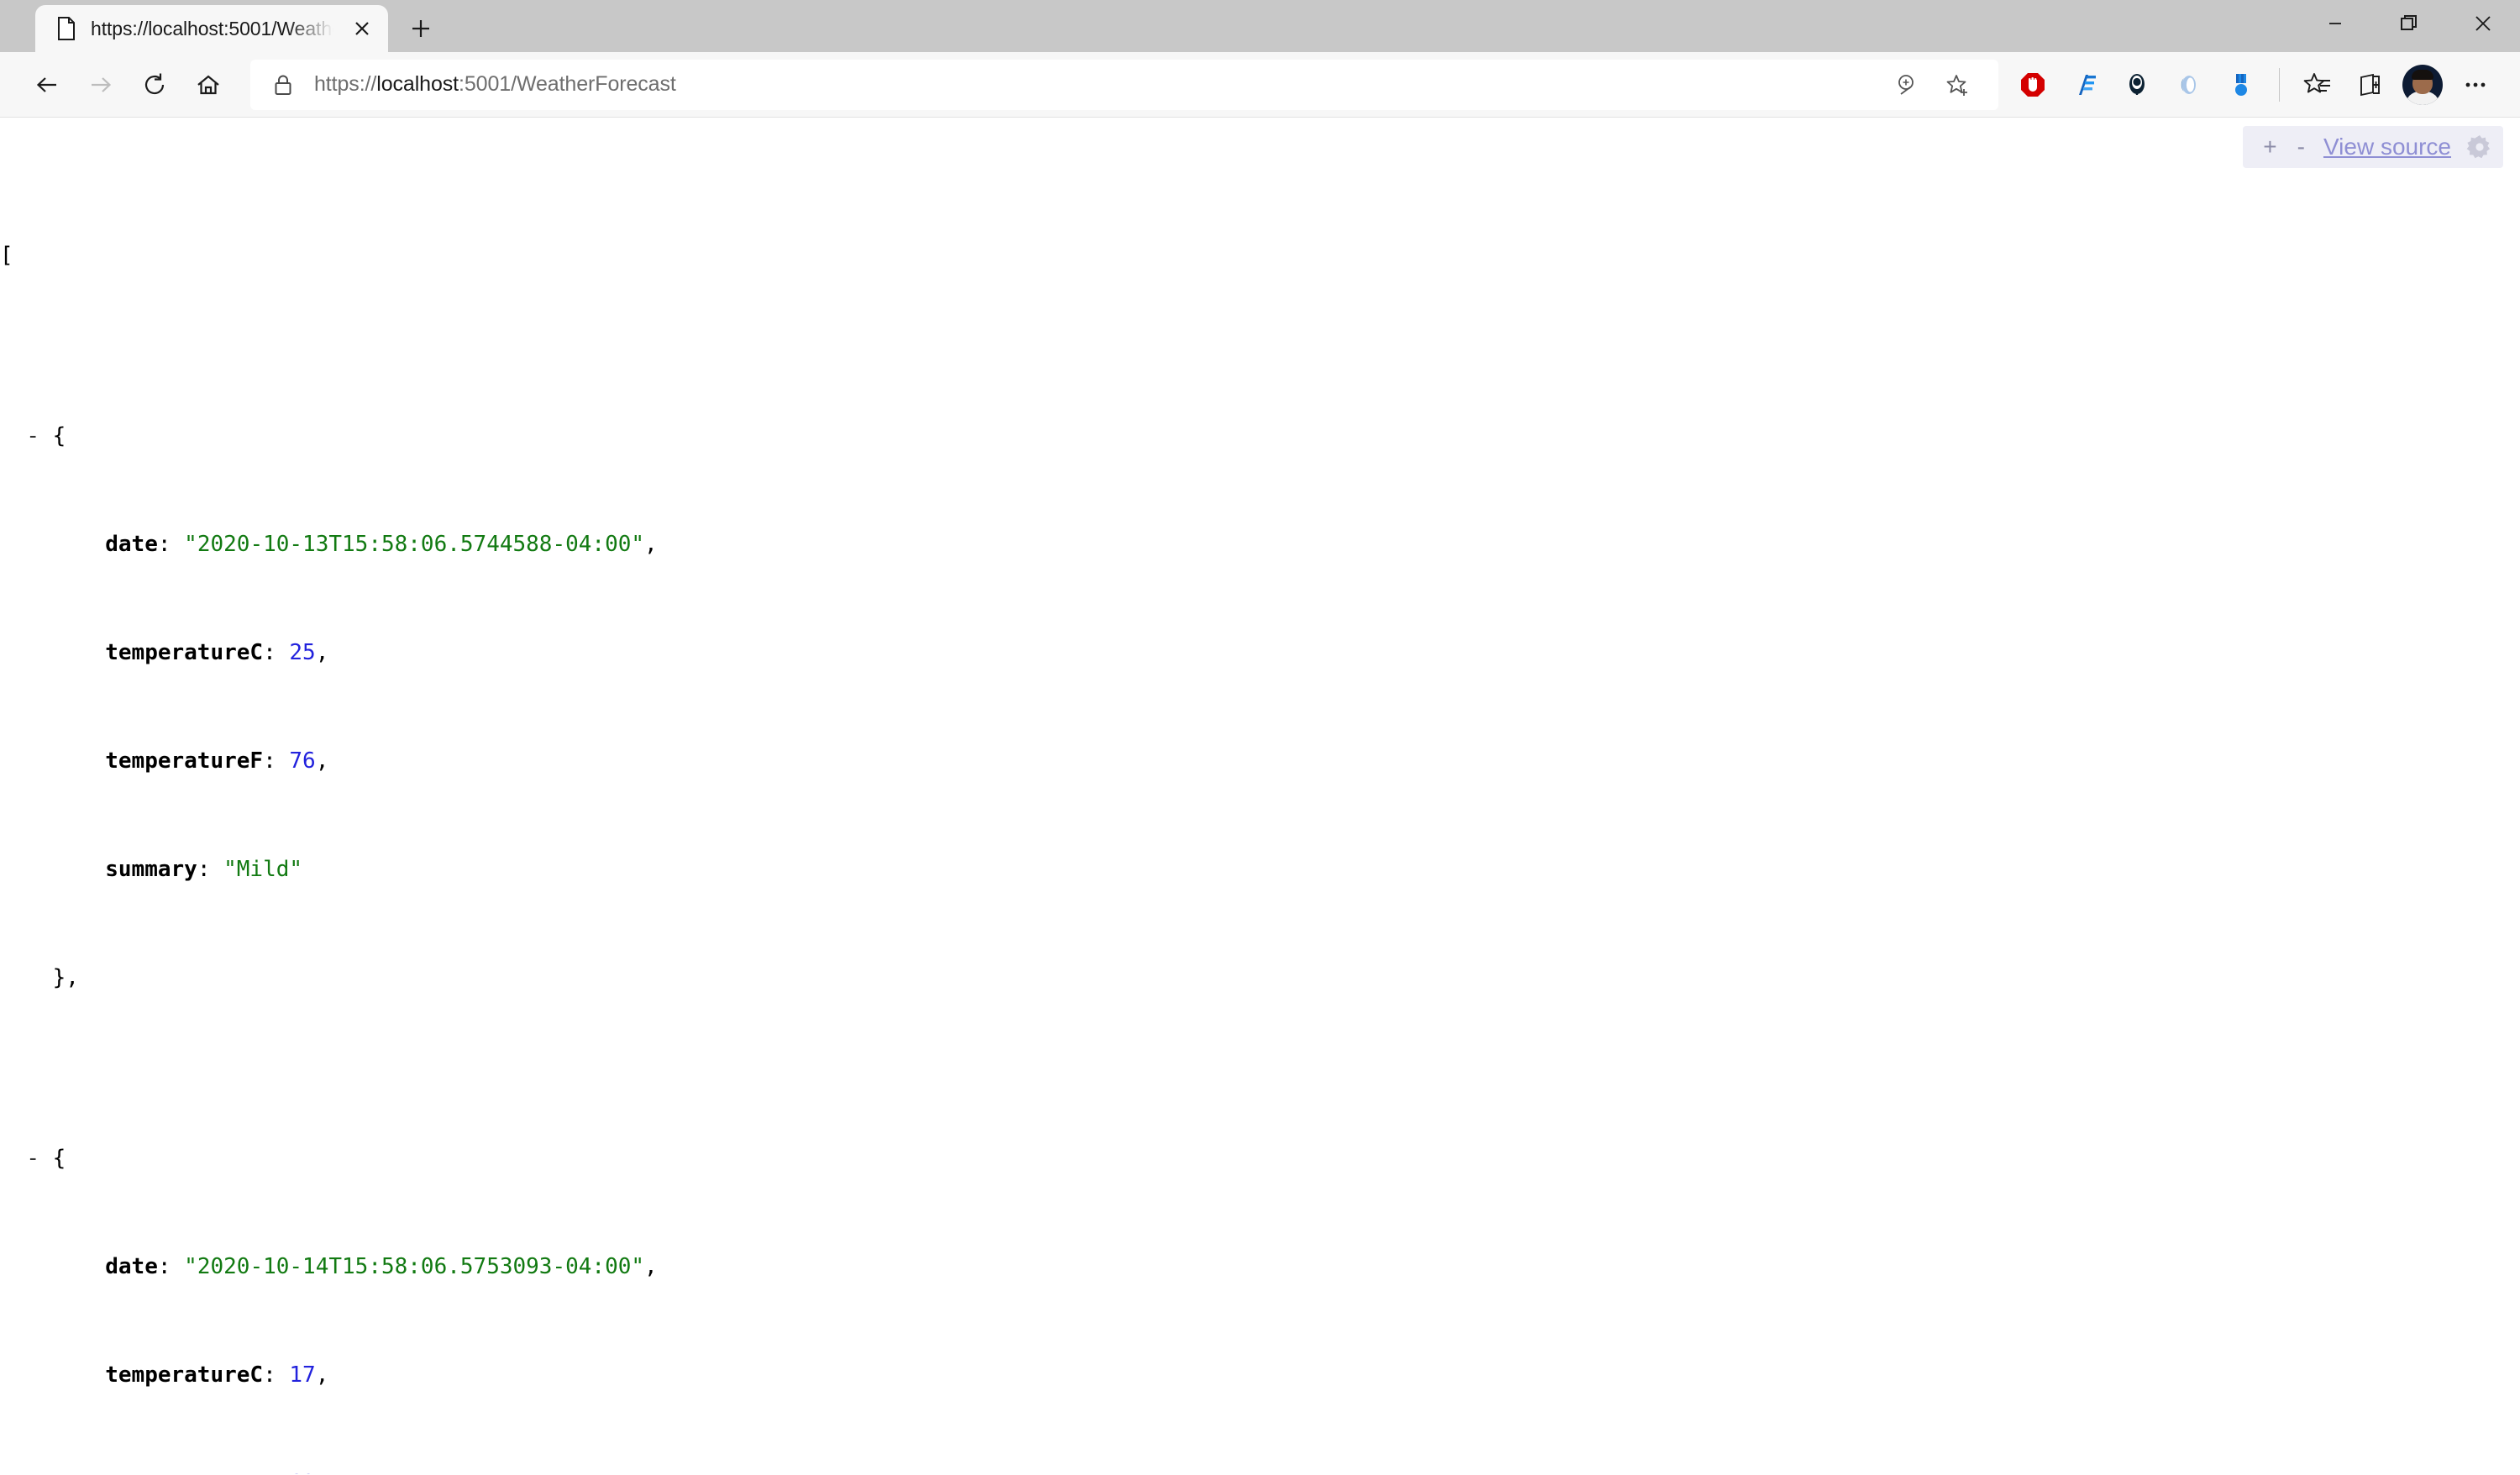 The width and height of the screenshot is (2520, 1475). I want to click on key-summary: summary, so click(151, 869).